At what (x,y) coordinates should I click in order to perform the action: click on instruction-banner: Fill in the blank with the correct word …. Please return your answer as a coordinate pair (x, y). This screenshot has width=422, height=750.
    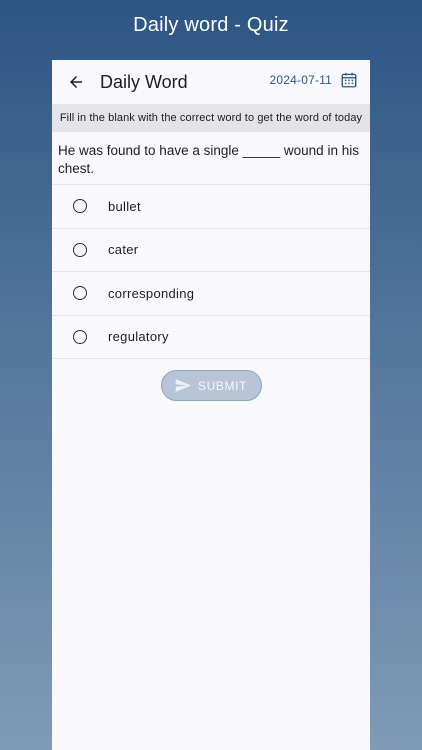
    Looking at the image, I should click on (211, 118).